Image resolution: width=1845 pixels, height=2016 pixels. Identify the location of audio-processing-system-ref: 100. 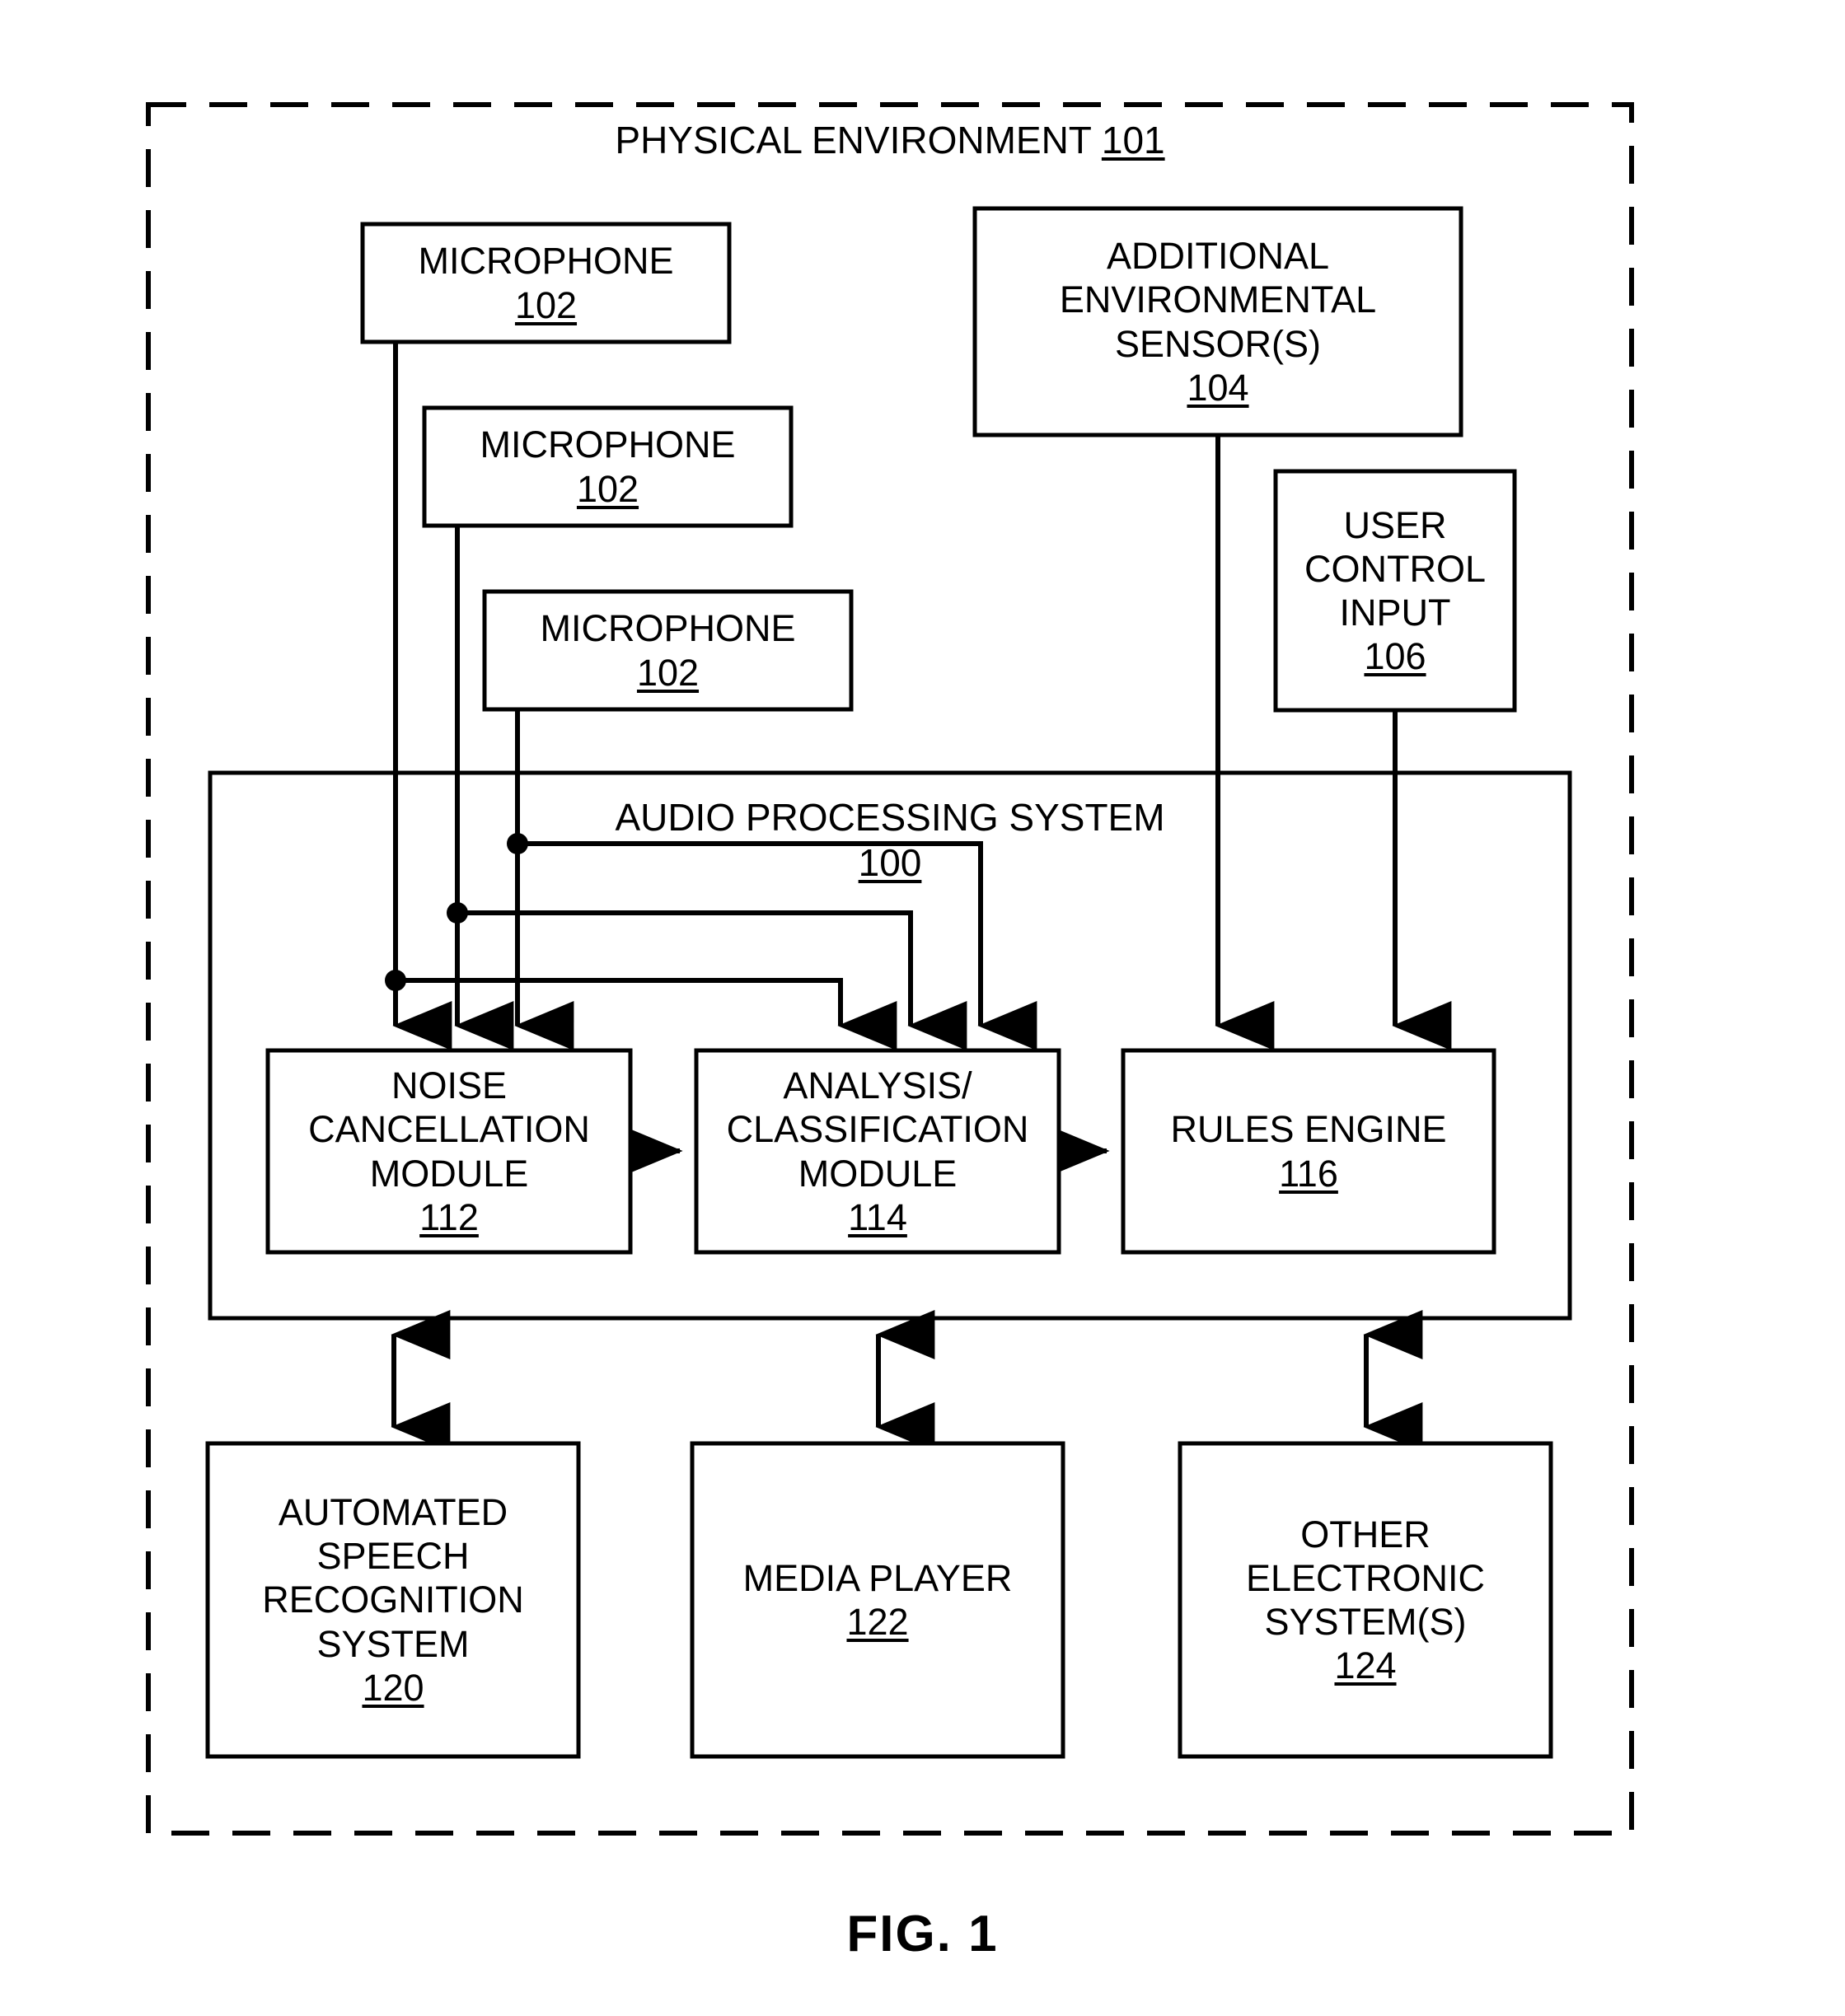
(890, 863).